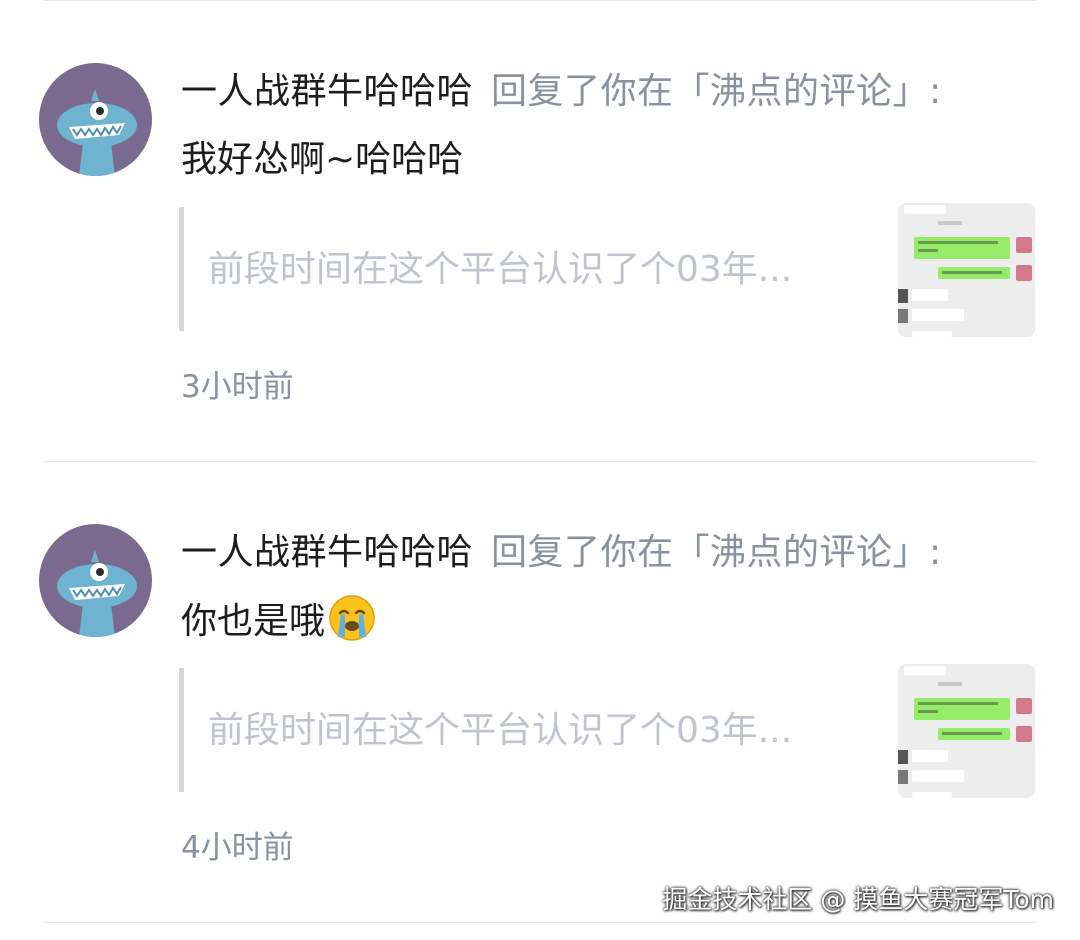 The width and height of the screenshot is (1080, 940). Describe the element at coordinates (540, 922) in the screenshot. I see `divider` at that location.